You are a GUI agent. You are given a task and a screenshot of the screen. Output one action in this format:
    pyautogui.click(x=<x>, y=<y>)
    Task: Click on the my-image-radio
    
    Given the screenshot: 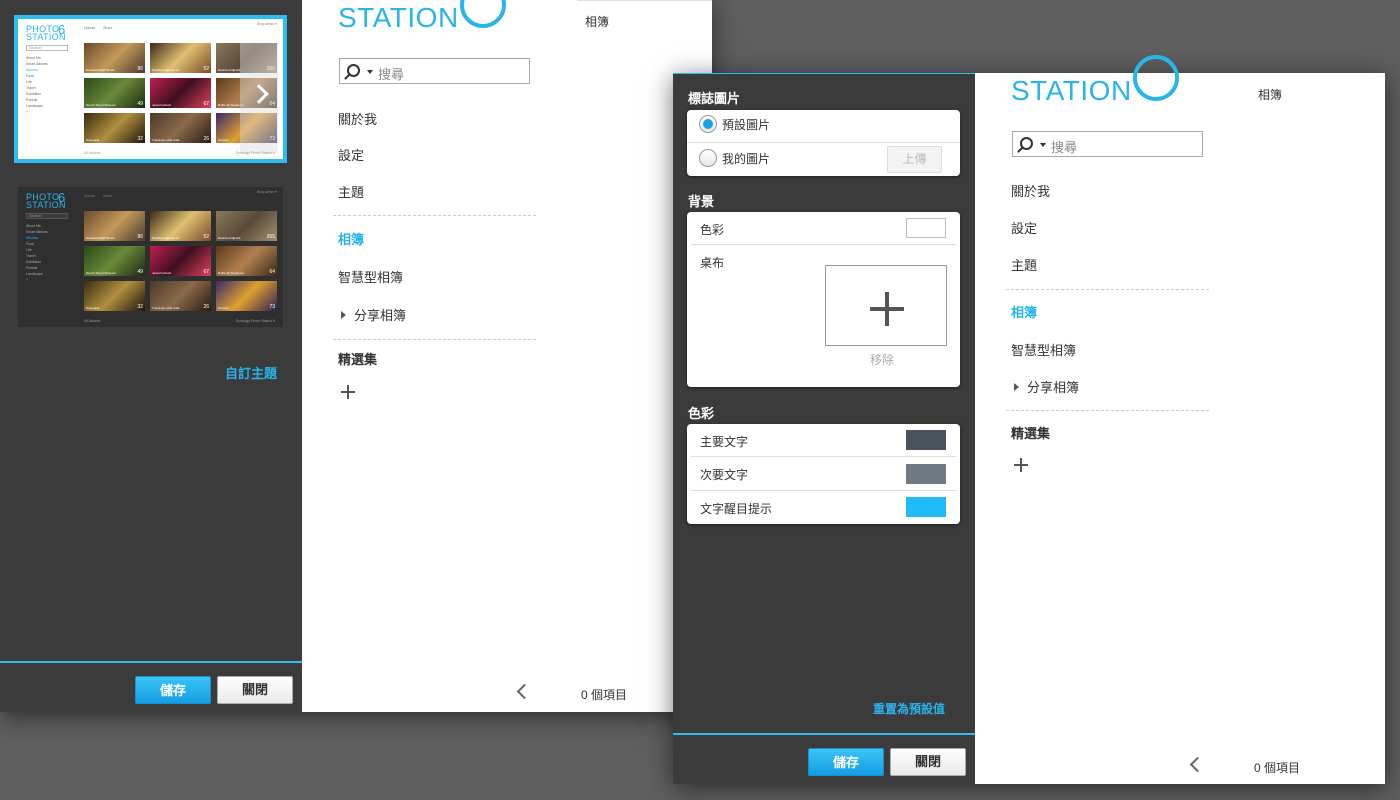 What is the action you would take?
    pyautogui.click(x=708, y=158)
    